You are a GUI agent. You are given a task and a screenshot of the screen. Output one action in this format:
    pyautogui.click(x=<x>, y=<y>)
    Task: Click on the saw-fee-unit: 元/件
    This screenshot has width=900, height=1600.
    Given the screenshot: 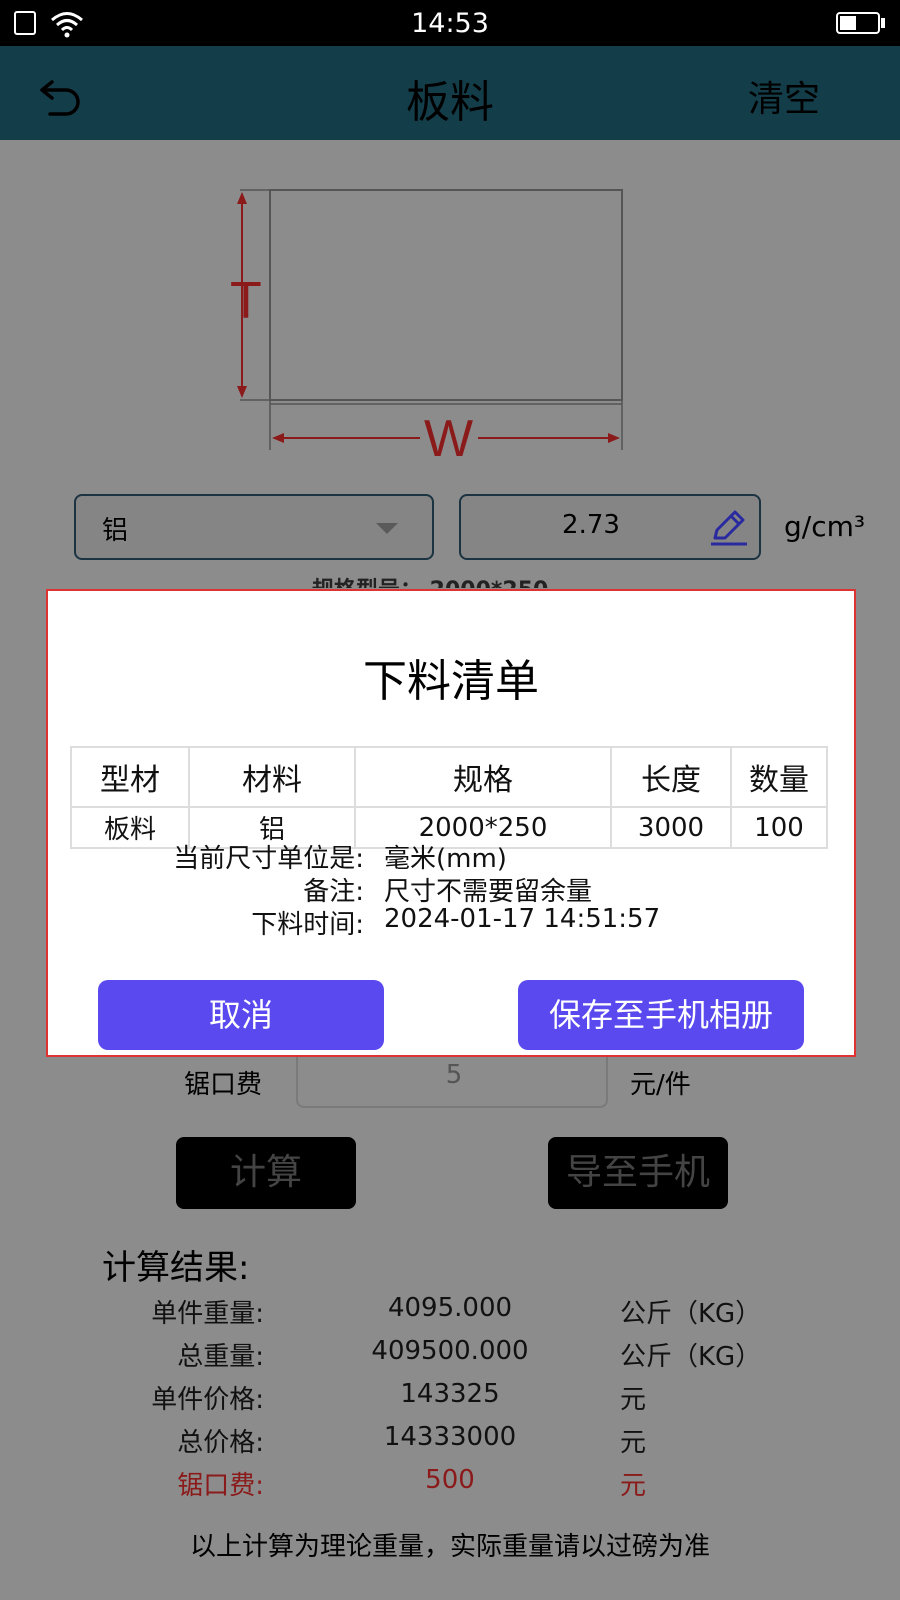 What is the action you would take?
    pyautogui.click(x=660, y=1085)
    